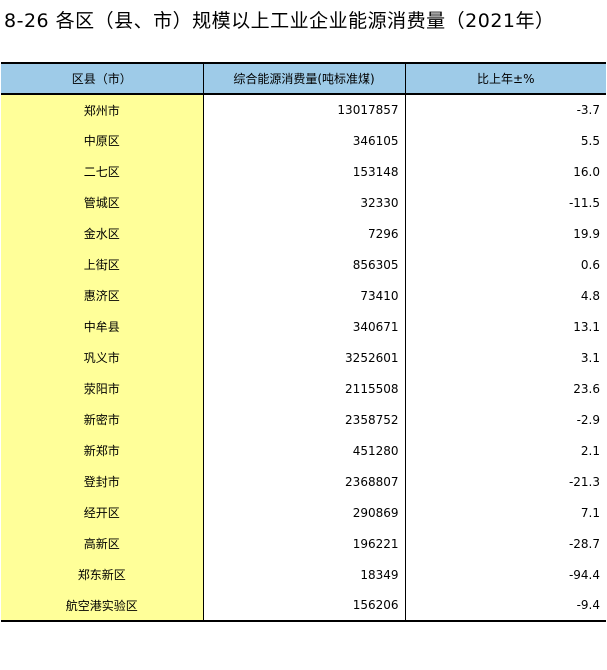 This screenshot has width=607, height=670. I want to click on row-change-percent: 2.1, so click(505, 450).